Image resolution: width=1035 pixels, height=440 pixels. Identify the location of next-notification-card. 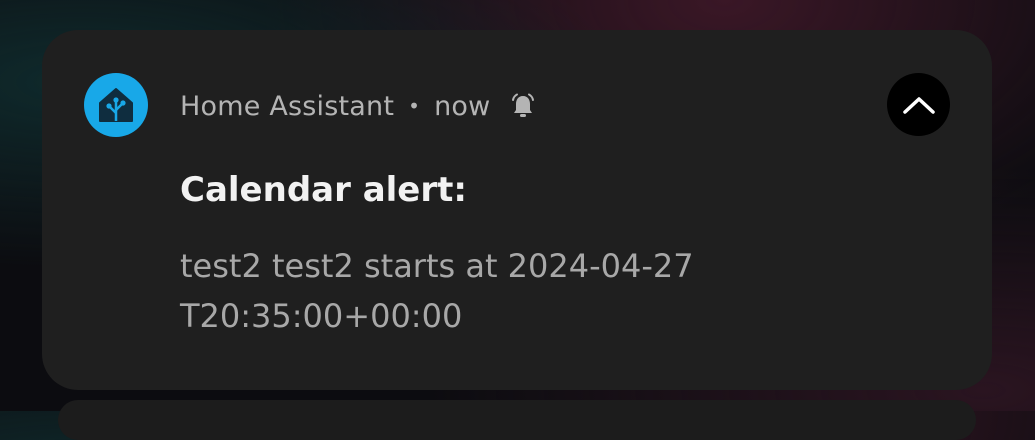
(517, 420).